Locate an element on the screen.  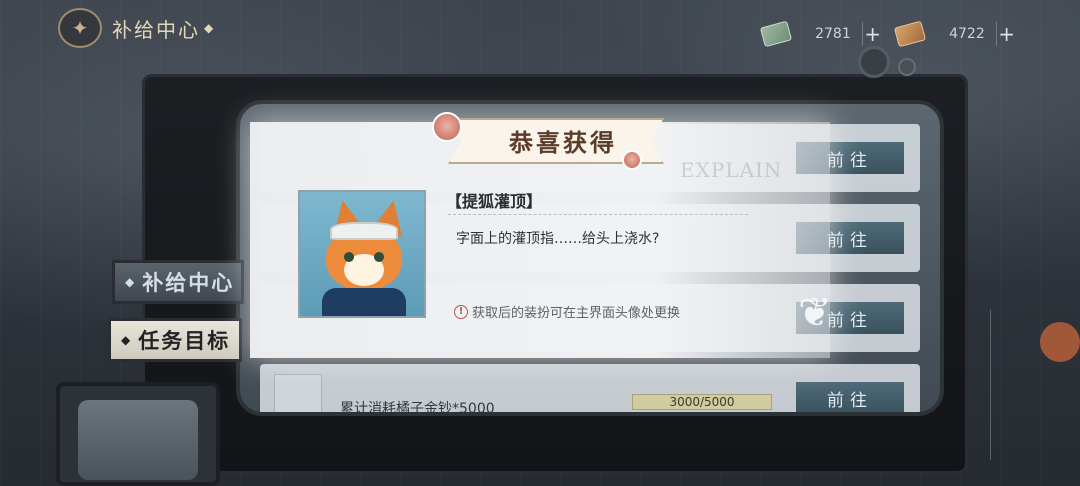
tab-task-goals: ◆ 任务目标 is located at coordinates (175, 340).